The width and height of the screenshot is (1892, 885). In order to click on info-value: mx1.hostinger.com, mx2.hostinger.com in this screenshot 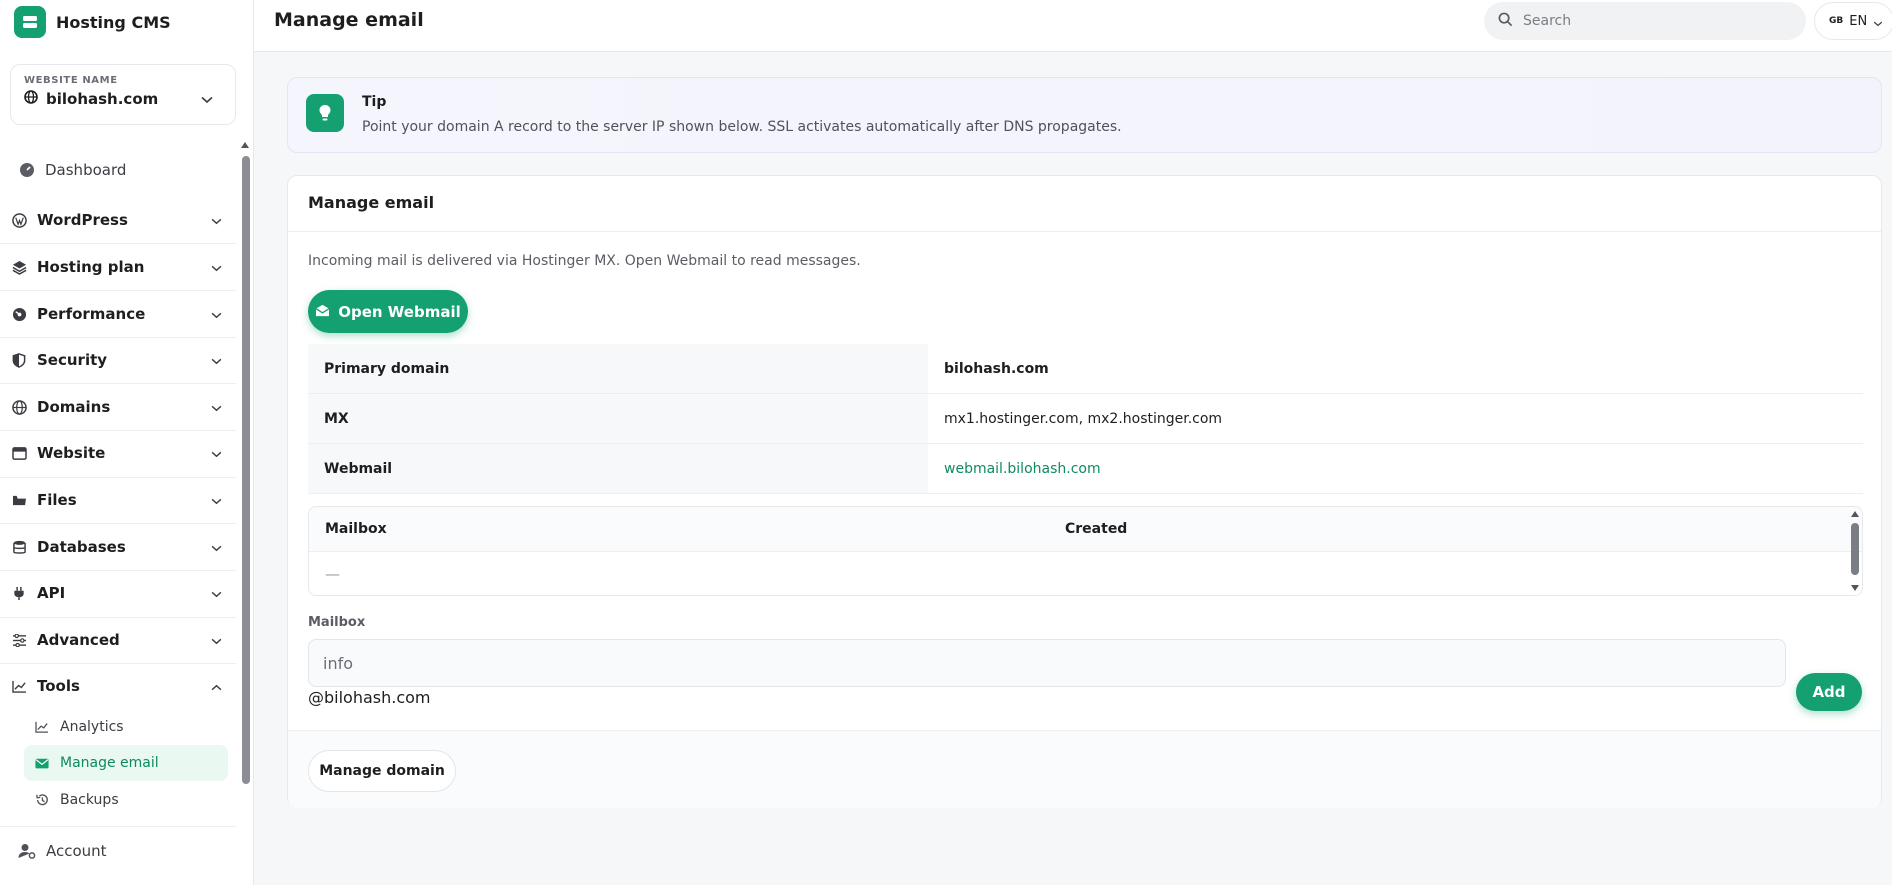, I will do `click(1083, 418)`.